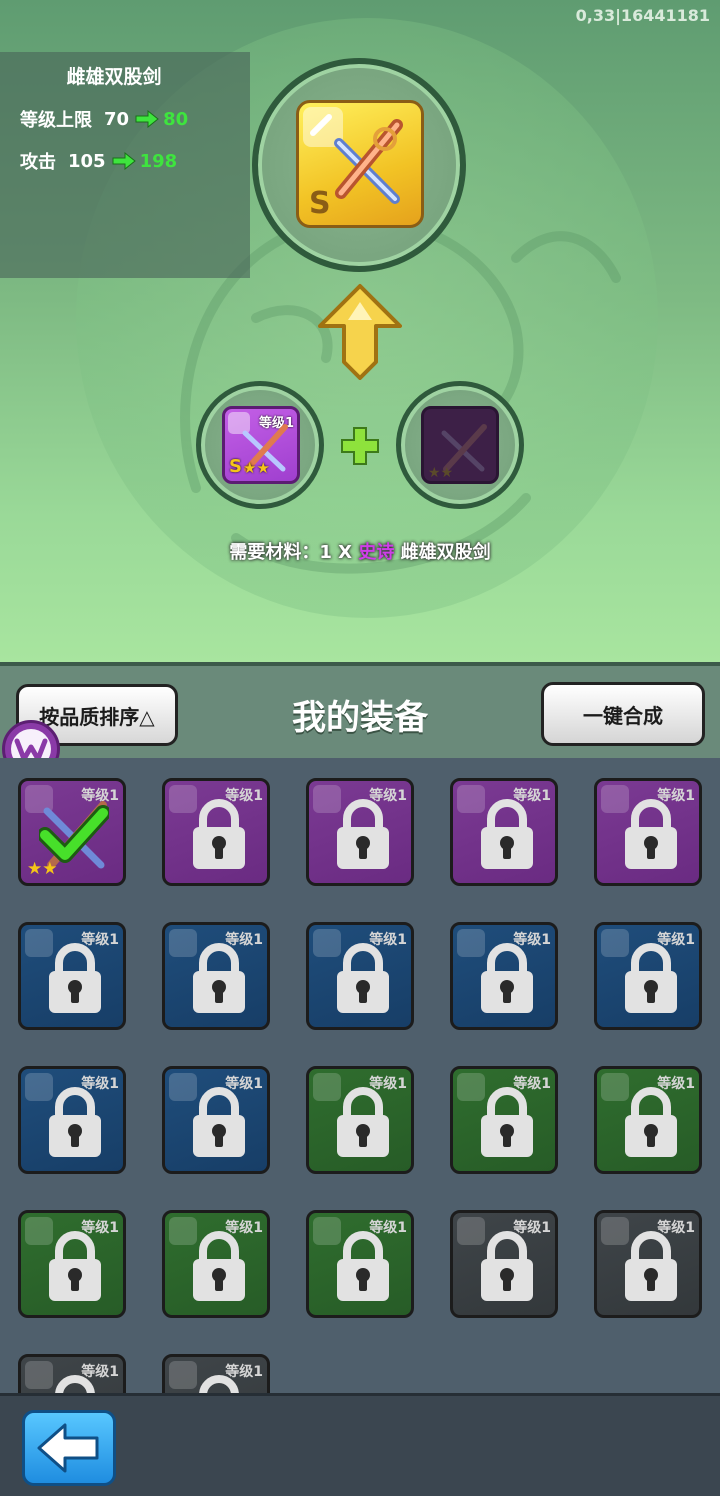 The height and width of the screenshot is (1496, 720). I want to click on required-material-ghost: ★★, so click(460, 445).